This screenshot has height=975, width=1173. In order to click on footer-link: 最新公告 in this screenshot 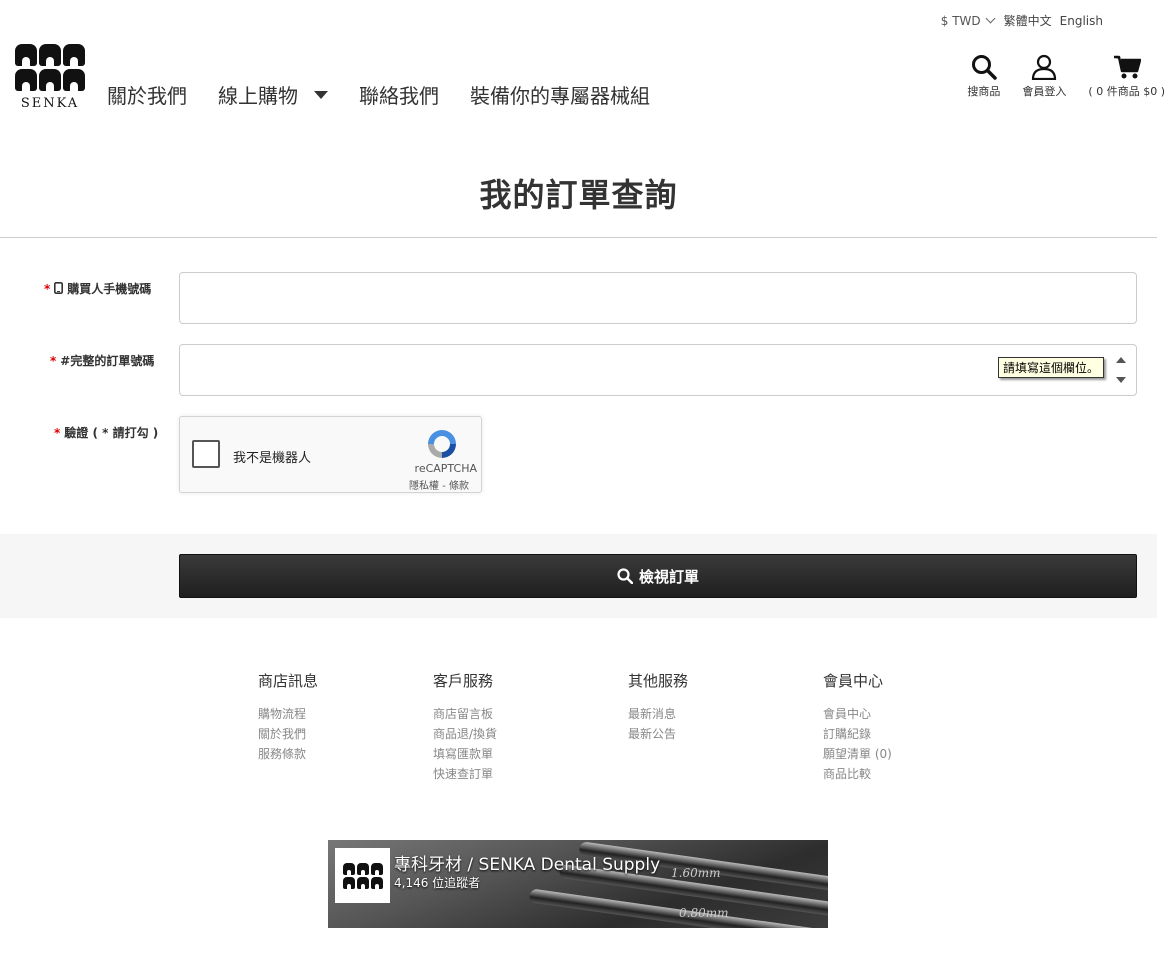, I will do `click(658, 734)`.